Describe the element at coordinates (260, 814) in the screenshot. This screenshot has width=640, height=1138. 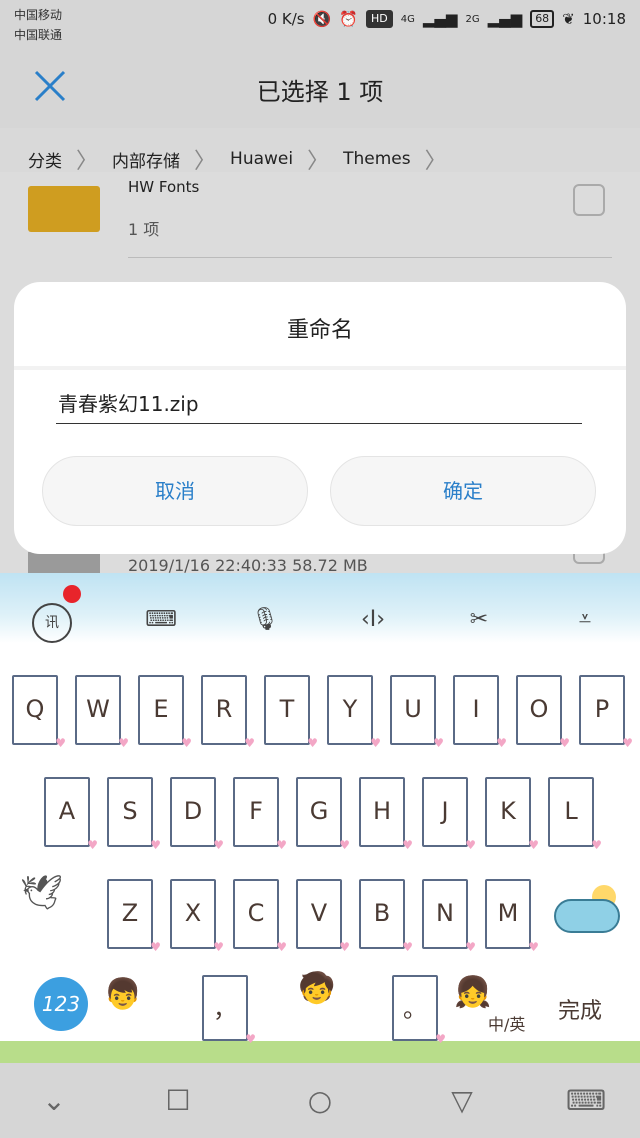
I see `key: F ♥` at that location.